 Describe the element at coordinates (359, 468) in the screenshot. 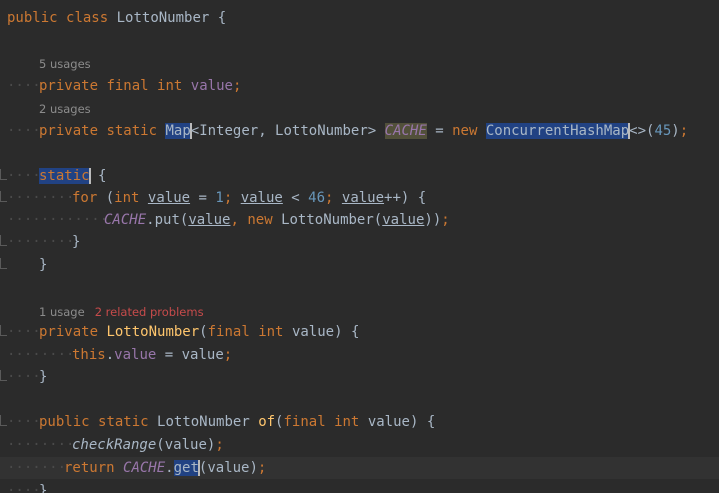

I see `code-line-14-current: ······· return CACHE.get(value);` at that location.